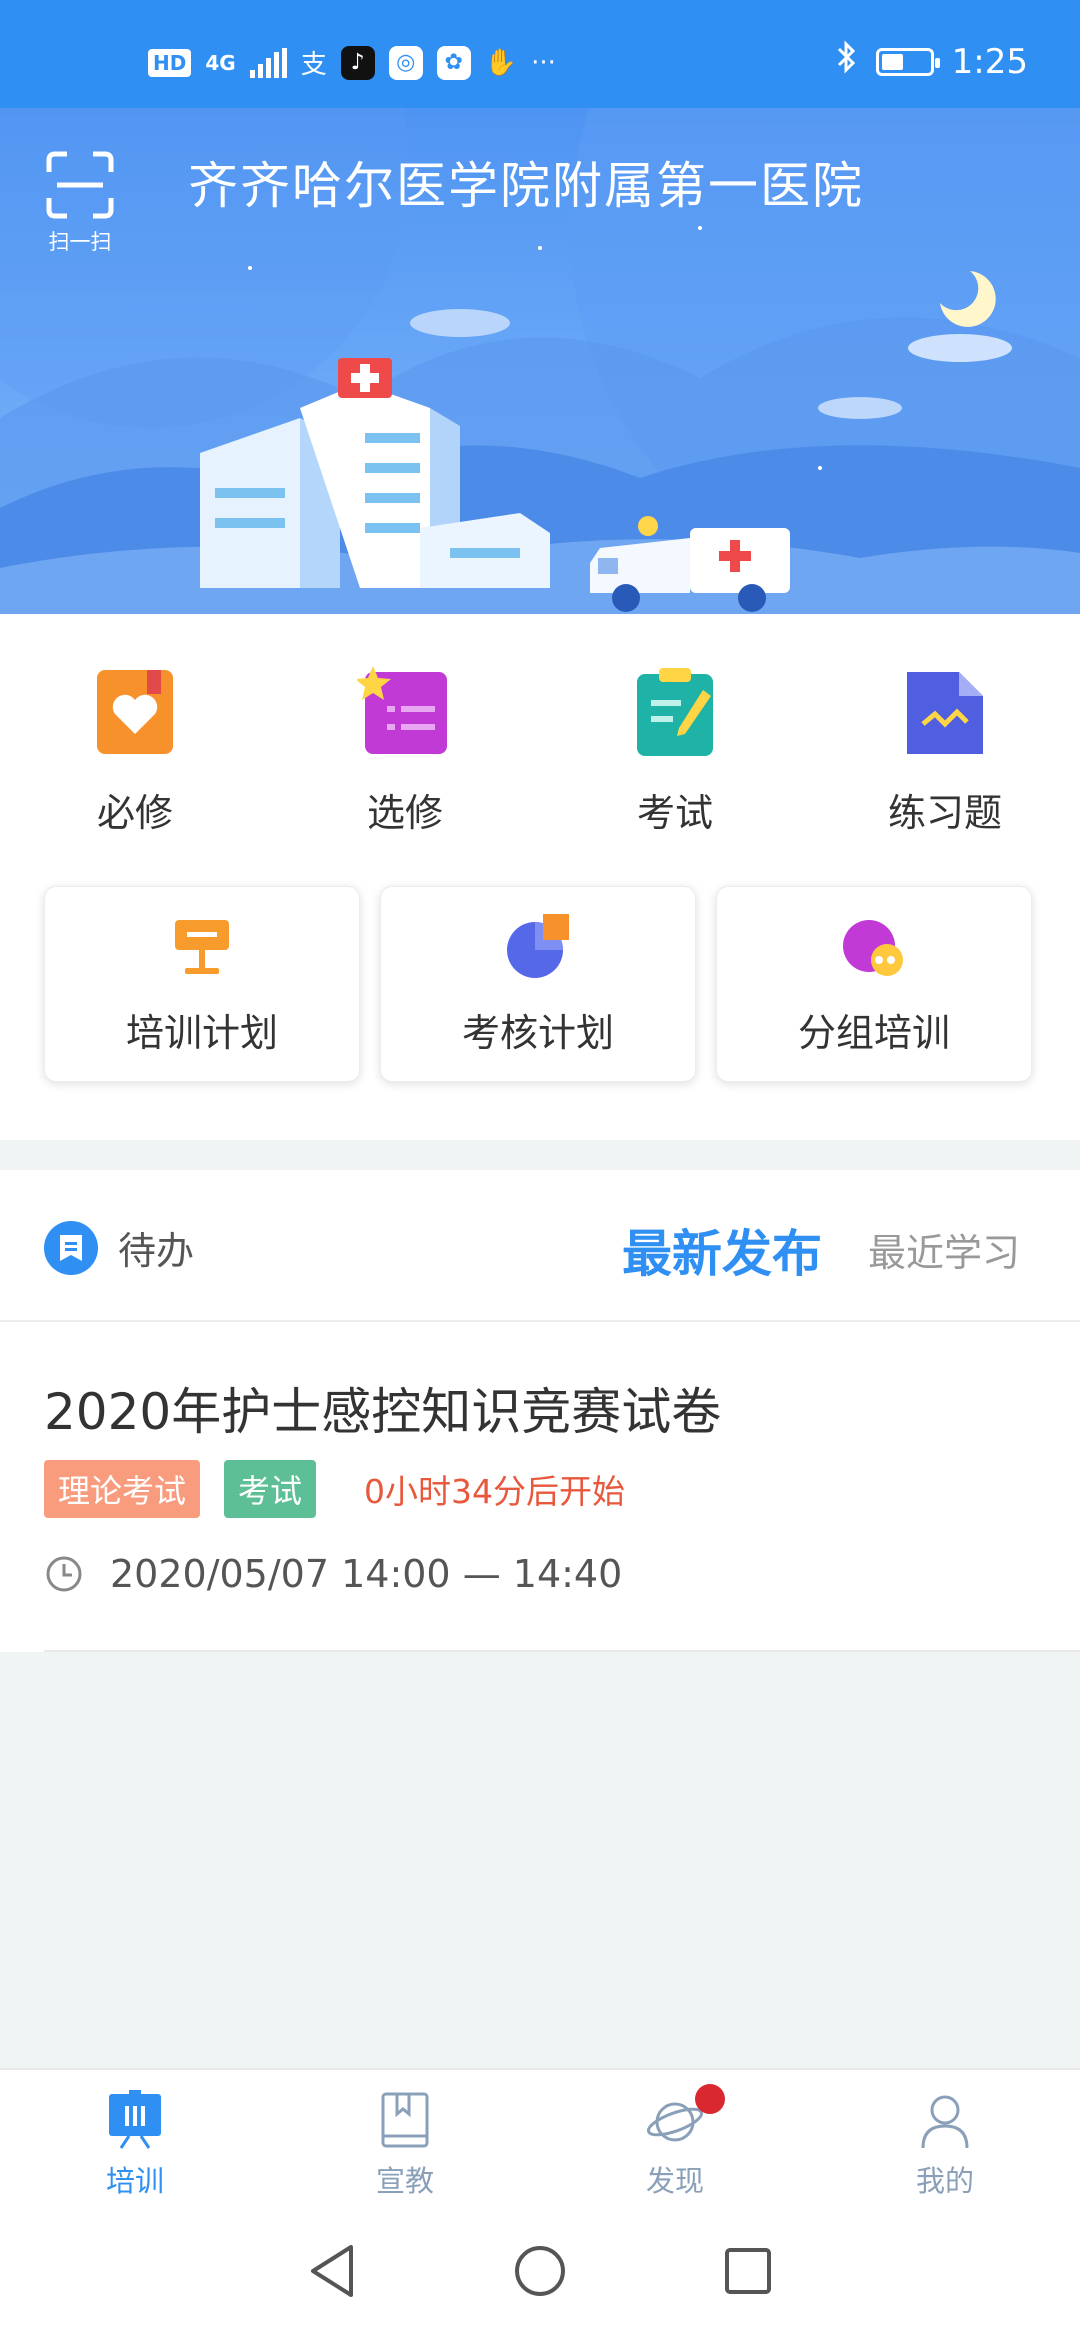  I want to click on quick-menu-row: 必修 选修 考试 练习题, so click(540, 750).